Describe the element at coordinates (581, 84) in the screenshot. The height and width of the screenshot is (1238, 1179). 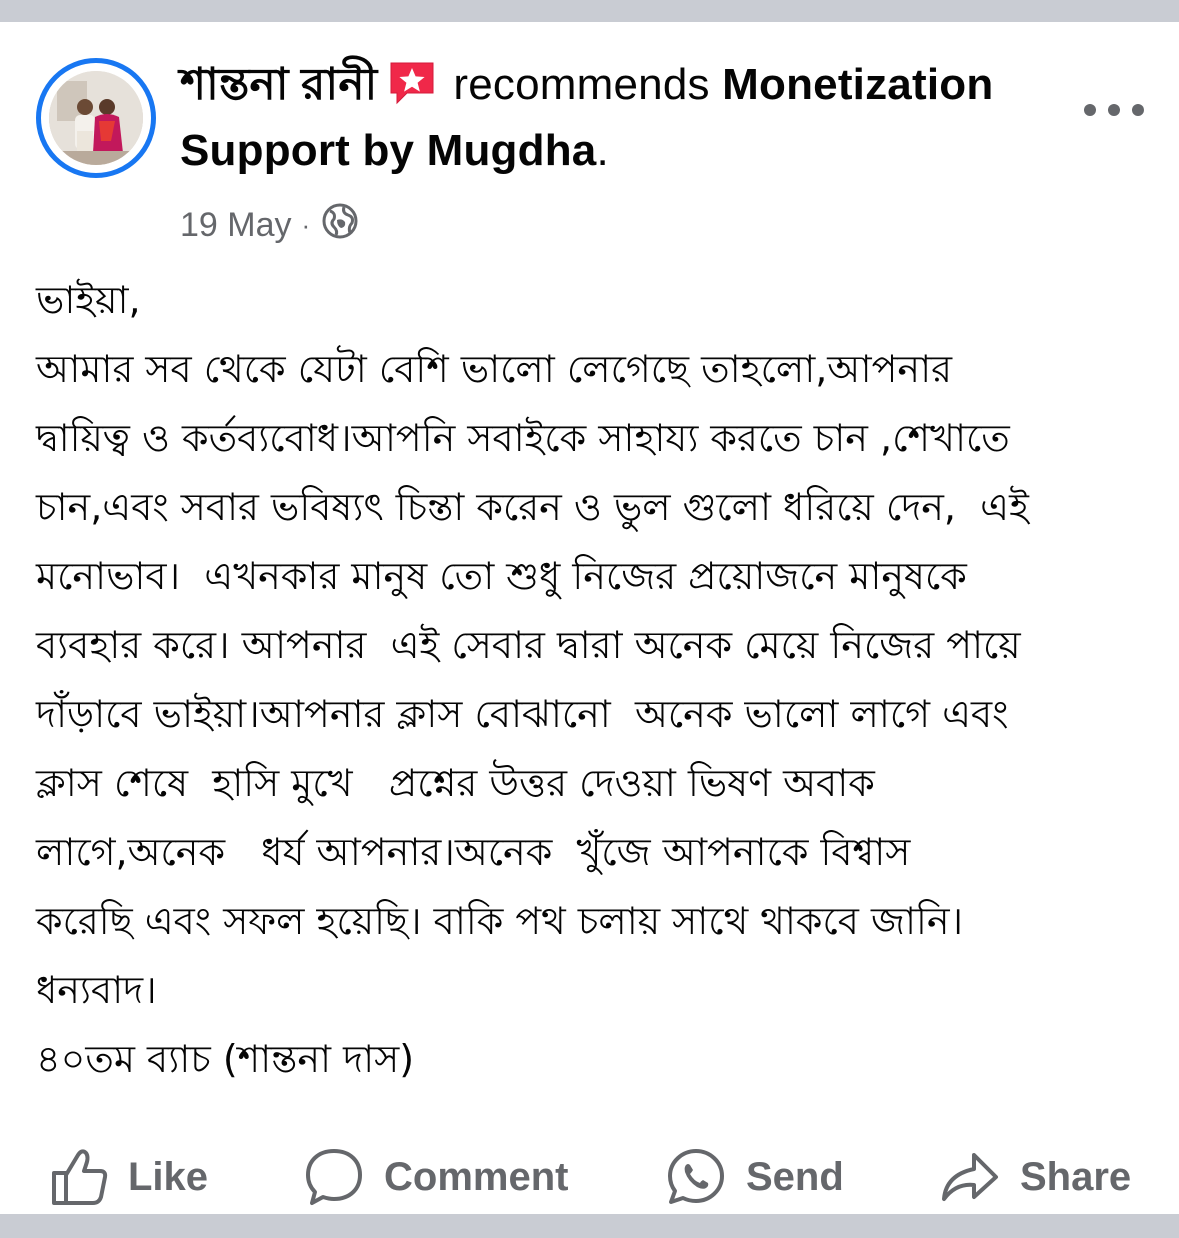
I see `recommends-label: recommends` at that location.